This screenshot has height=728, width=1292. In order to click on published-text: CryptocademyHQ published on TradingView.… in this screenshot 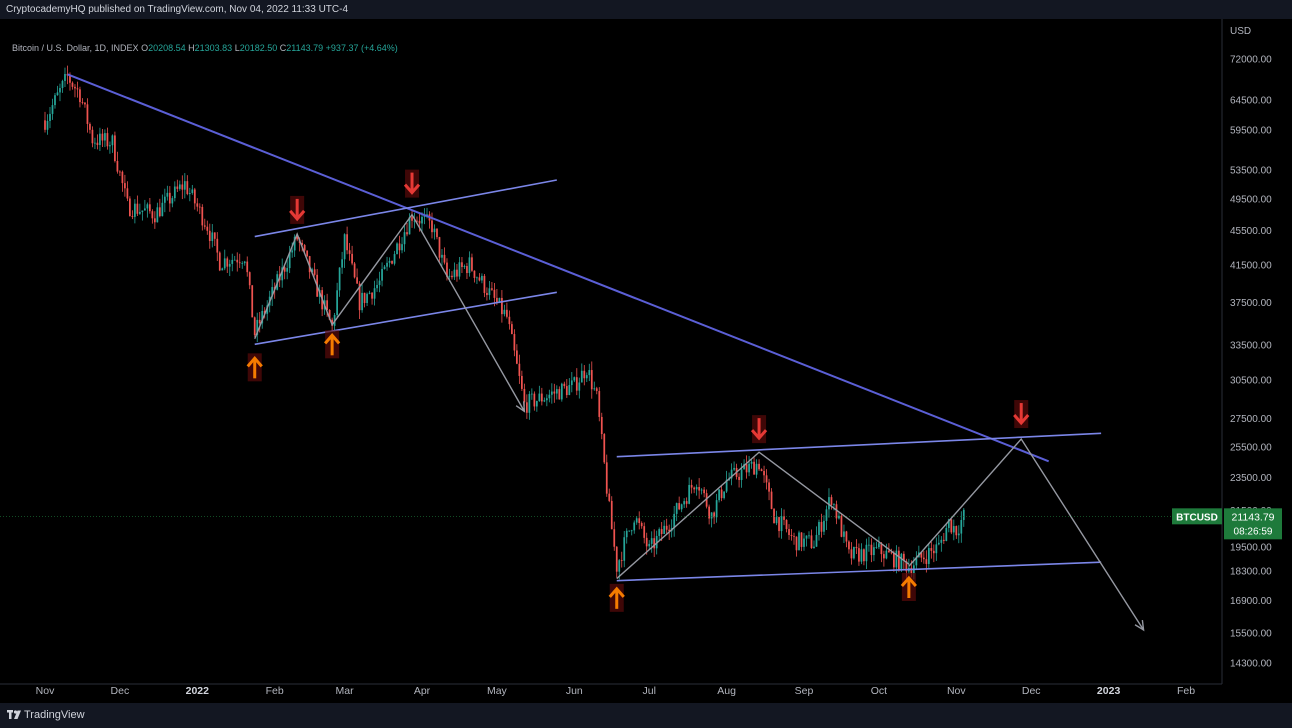, I will do `click(177, 9)`.